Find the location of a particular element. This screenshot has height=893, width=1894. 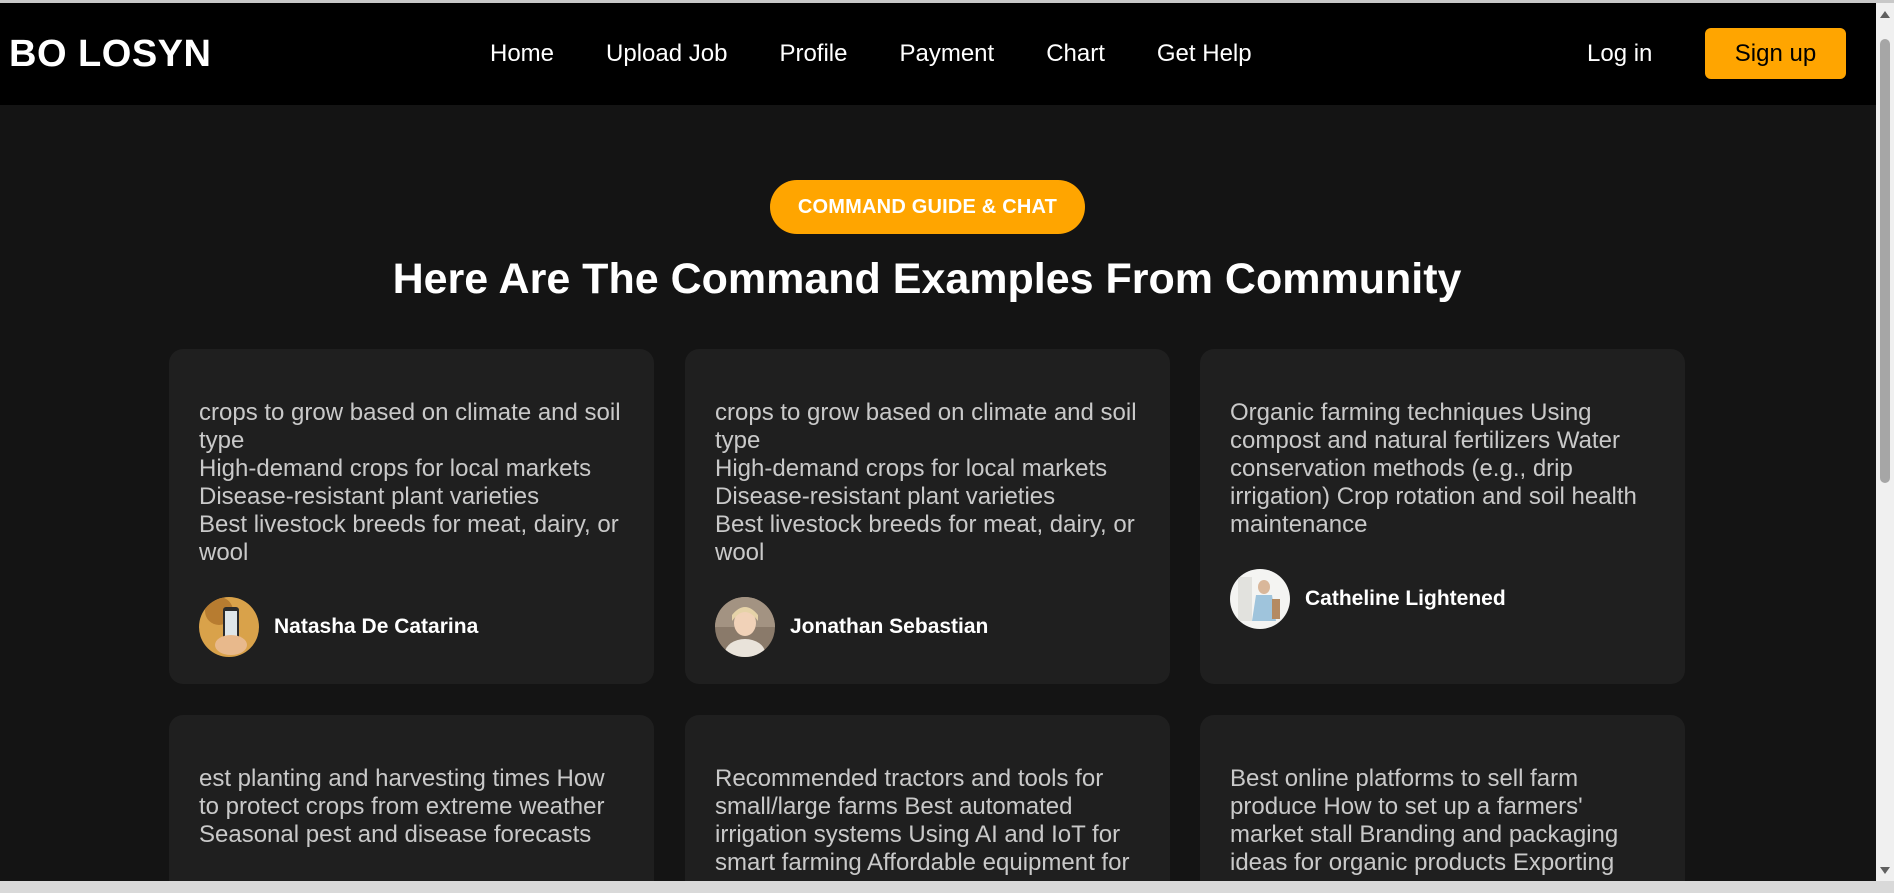

nav-payment-link: Payment is located at coordinates (946, 54).